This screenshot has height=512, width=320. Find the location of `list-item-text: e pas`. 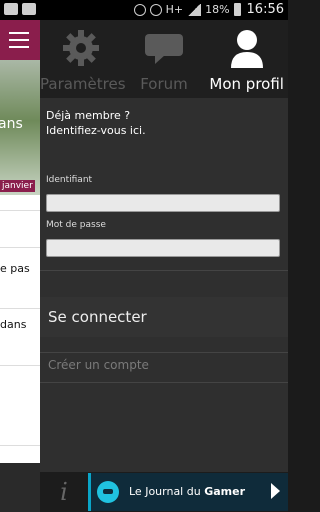

list-item-text: e pas is located at coordinates (15, 268).